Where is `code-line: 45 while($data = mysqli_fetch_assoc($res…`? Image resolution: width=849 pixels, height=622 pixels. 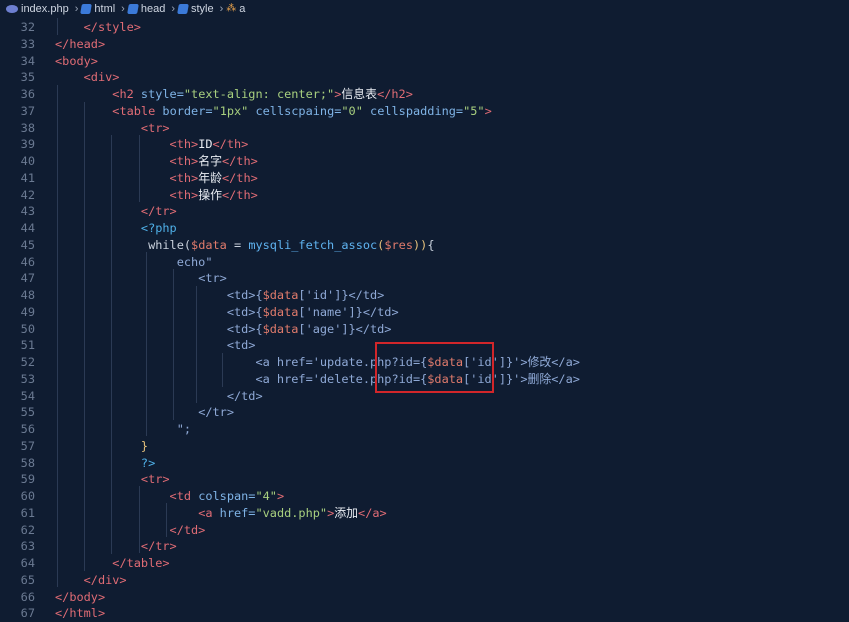
code-line: 45 while($data = mysqli_fetch_assoc($res… is located at coordinates (424, 245).